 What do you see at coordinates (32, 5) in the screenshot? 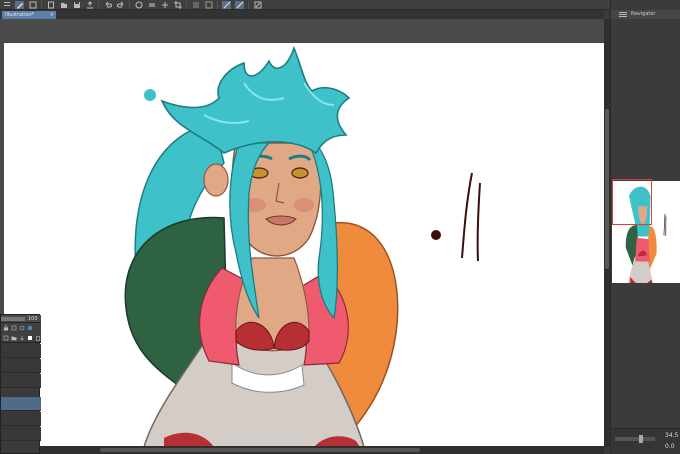
I see `layers-icon` at bounding box center [32, 5].